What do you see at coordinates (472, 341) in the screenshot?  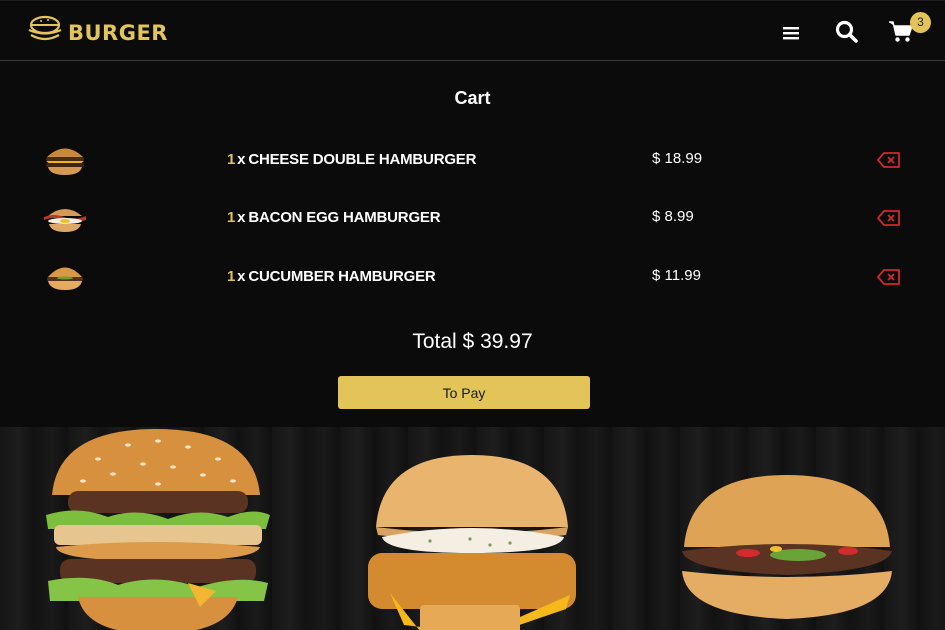 I see `cart-total: Total $ 39.97` at bounding box center [472, 341].